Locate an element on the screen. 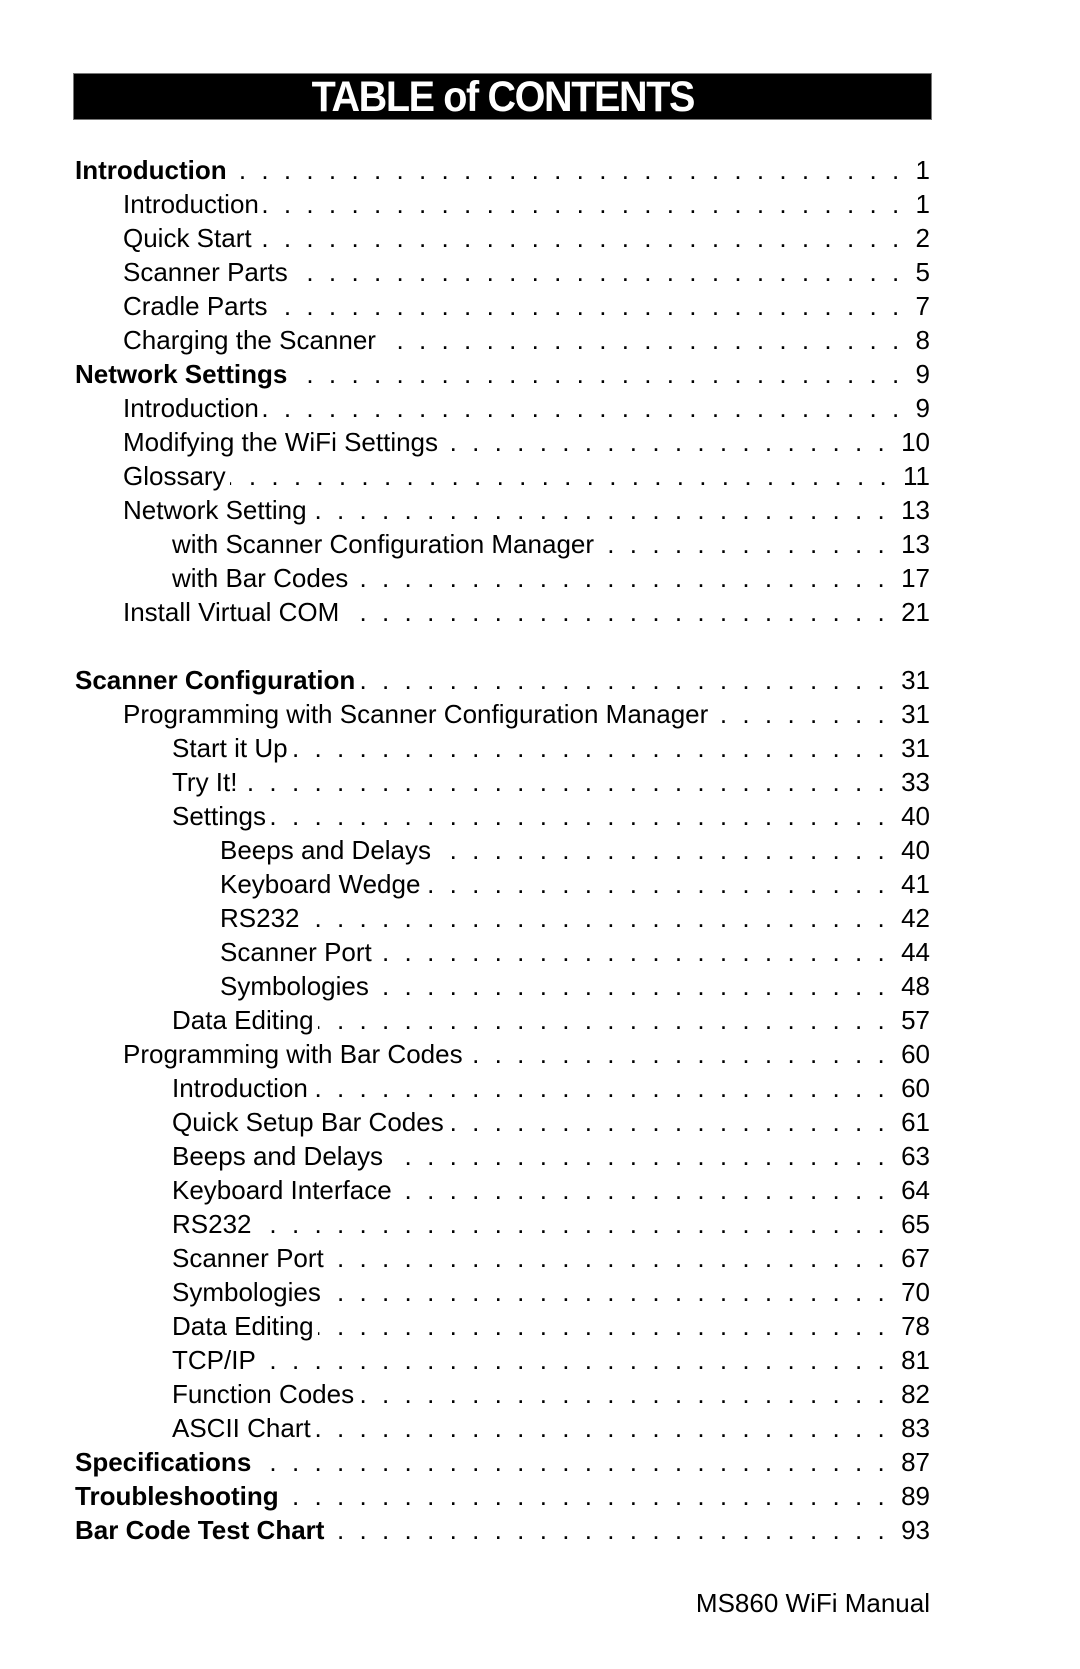 Image resolution: width=1080 pixels, height=1669 pixels. toc-entry-page: 40 is located at coordinates (915, 816).